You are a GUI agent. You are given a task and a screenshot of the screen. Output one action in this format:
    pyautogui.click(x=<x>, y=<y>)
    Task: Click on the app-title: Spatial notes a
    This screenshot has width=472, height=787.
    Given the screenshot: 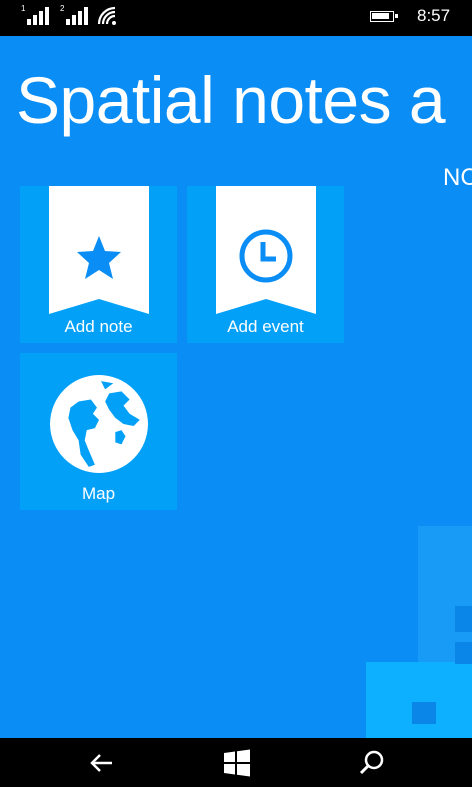 What is the action you would take?
    pyautogui.click(x=231, y=100)
    